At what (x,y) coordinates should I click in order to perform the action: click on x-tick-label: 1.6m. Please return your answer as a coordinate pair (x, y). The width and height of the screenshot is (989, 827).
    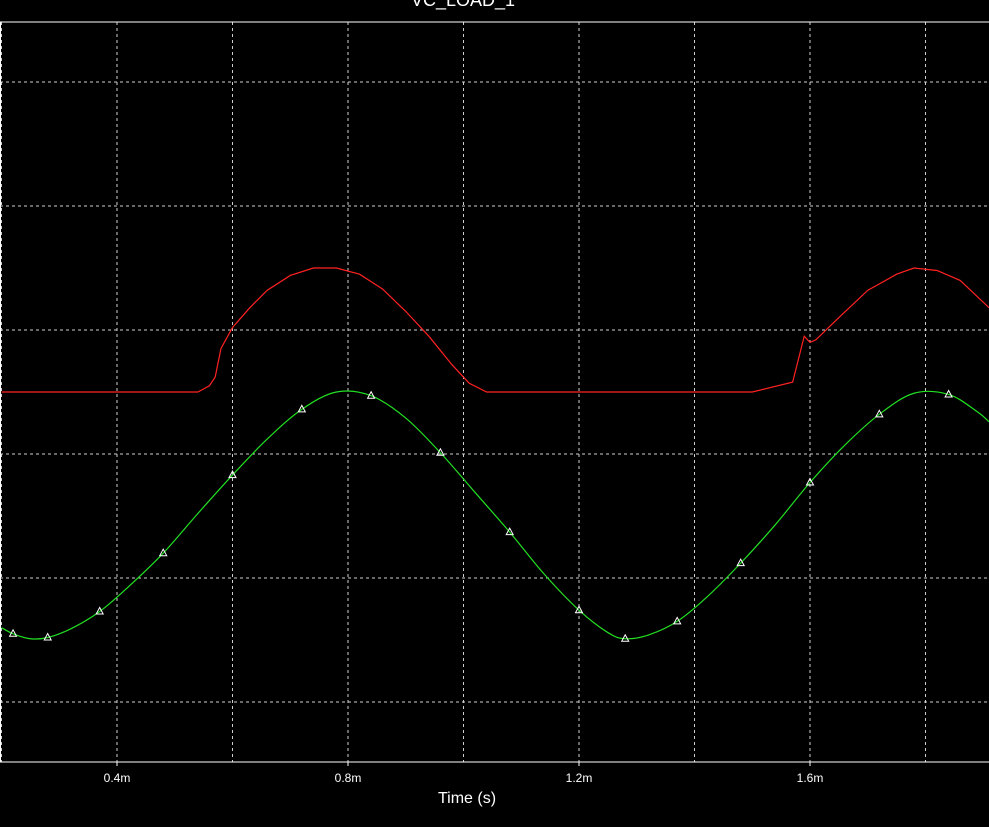
    Looking at the image, I should click on (810, 778).